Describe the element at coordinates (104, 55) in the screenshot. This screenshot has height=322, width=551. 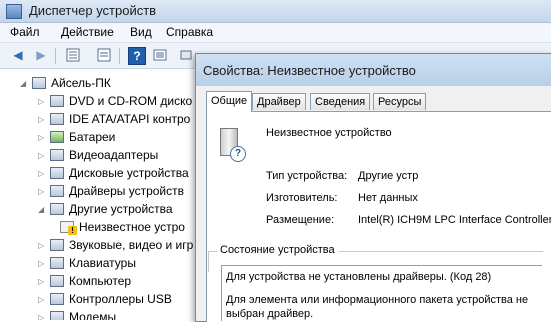
I see `properties-icon` at that location.